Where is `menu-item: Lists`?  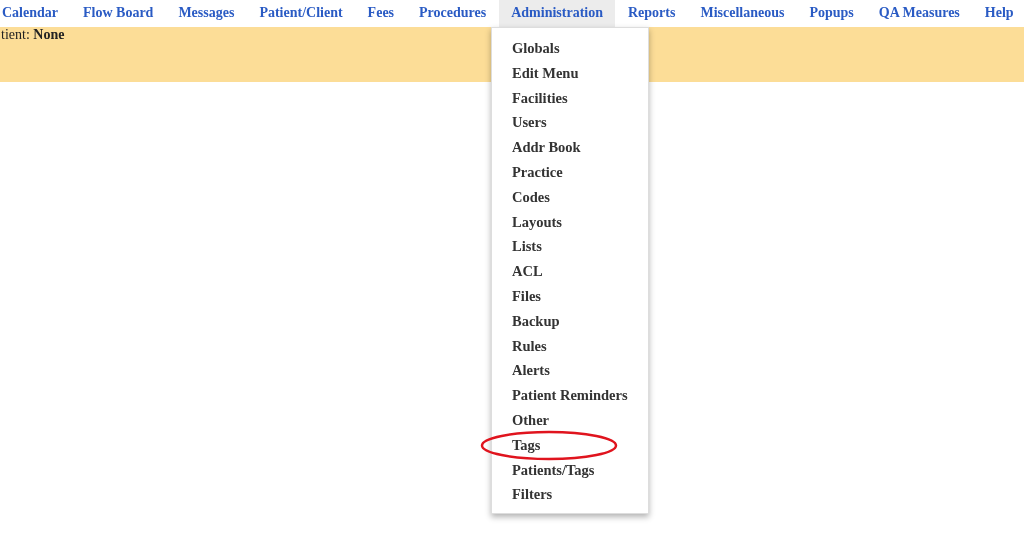 menu-item: Lists is located at coordinates (527, 246).